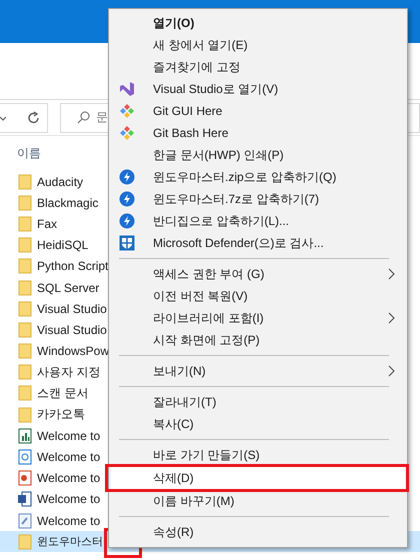 The image size is (420, 560). I want to click on file-name: 스캔 문서, so click(62, 393).